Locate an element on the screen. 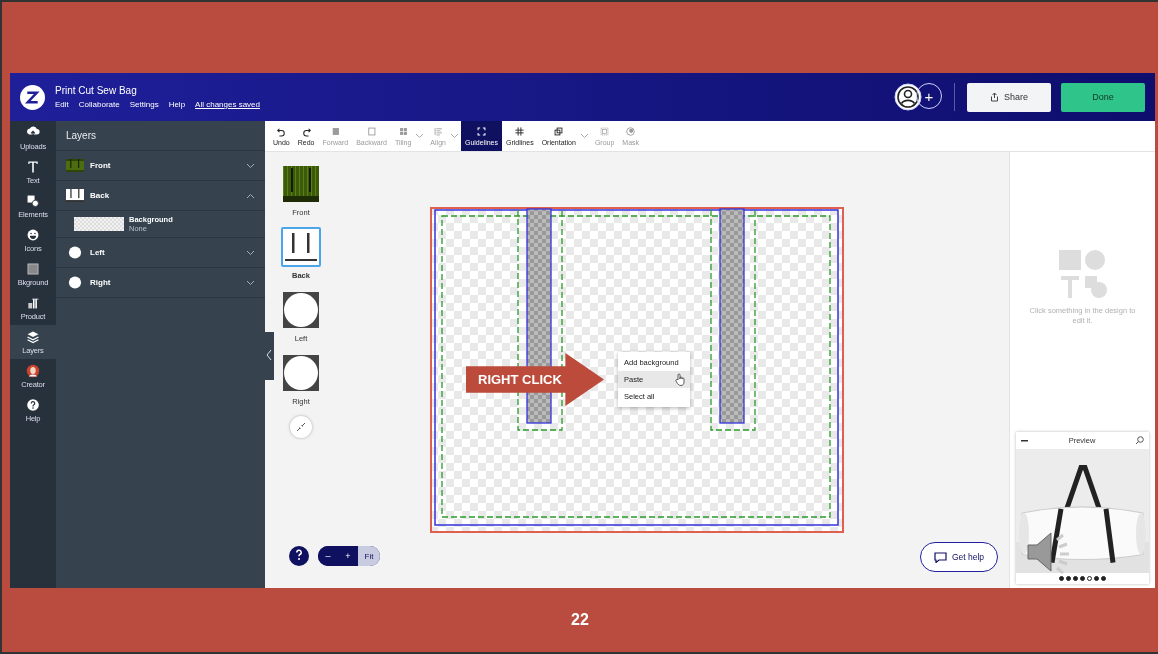 Image resolution: width=1158 pixels, height=654 pixels. send-backward-icon is located at coordinates (371, 131).